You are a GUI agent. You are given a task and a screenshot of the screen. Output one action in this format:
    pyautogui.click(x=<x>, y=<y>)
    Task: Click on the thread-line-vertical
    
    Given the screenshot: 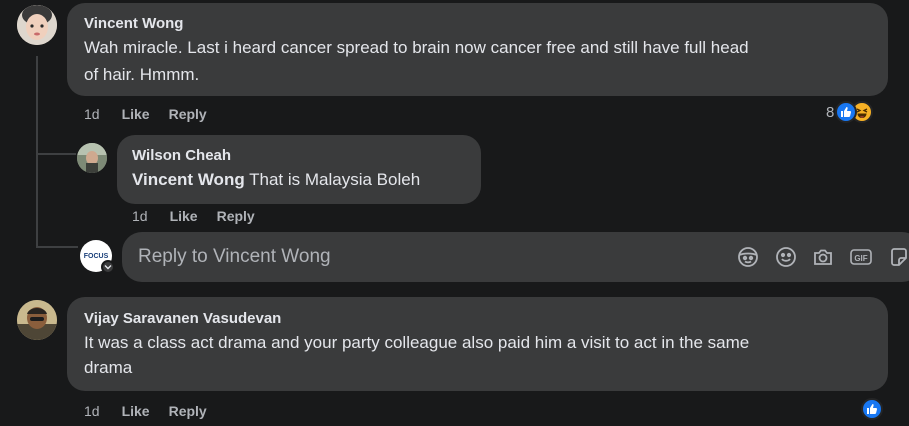 What is the action you would take?
    pyautogui.click(x=37, y=152)
    